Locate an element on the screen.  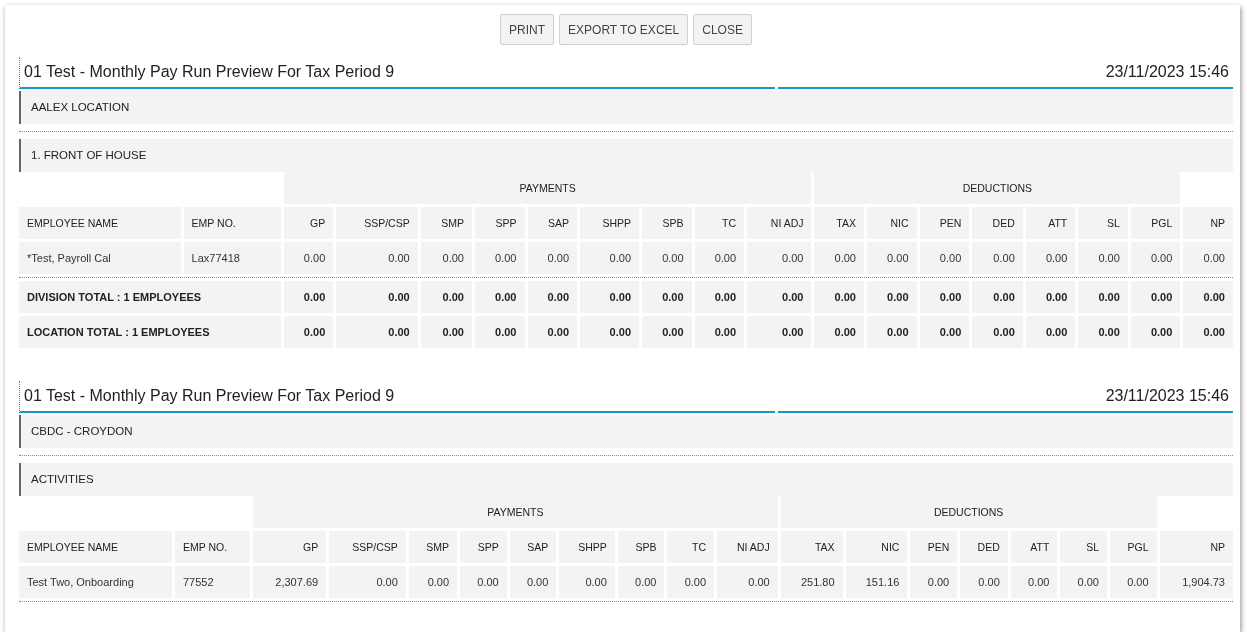
division-header: ACTIVITIES is located at coordinates (626, 479).